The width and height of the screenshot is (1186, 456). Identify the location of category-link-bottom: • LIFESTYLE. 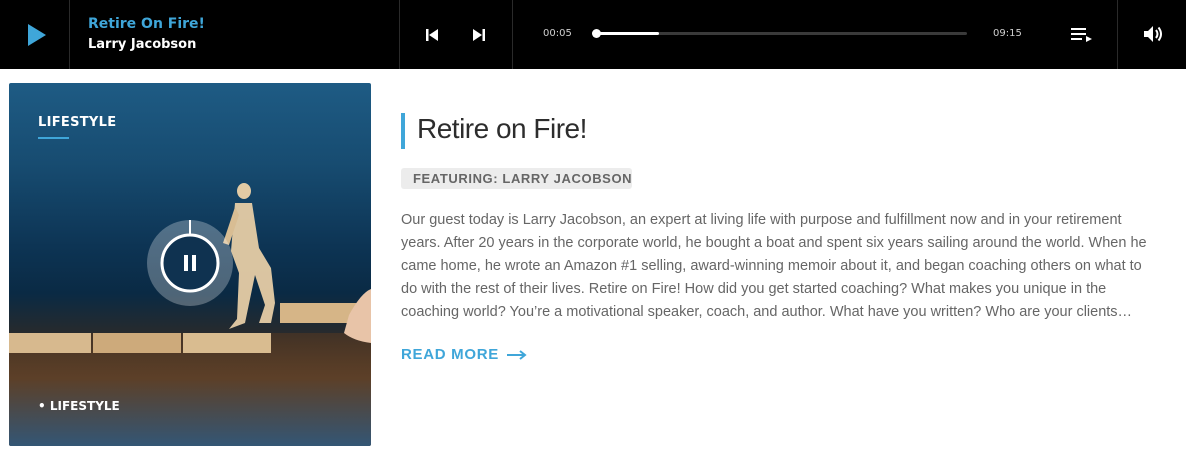
(79, 406).